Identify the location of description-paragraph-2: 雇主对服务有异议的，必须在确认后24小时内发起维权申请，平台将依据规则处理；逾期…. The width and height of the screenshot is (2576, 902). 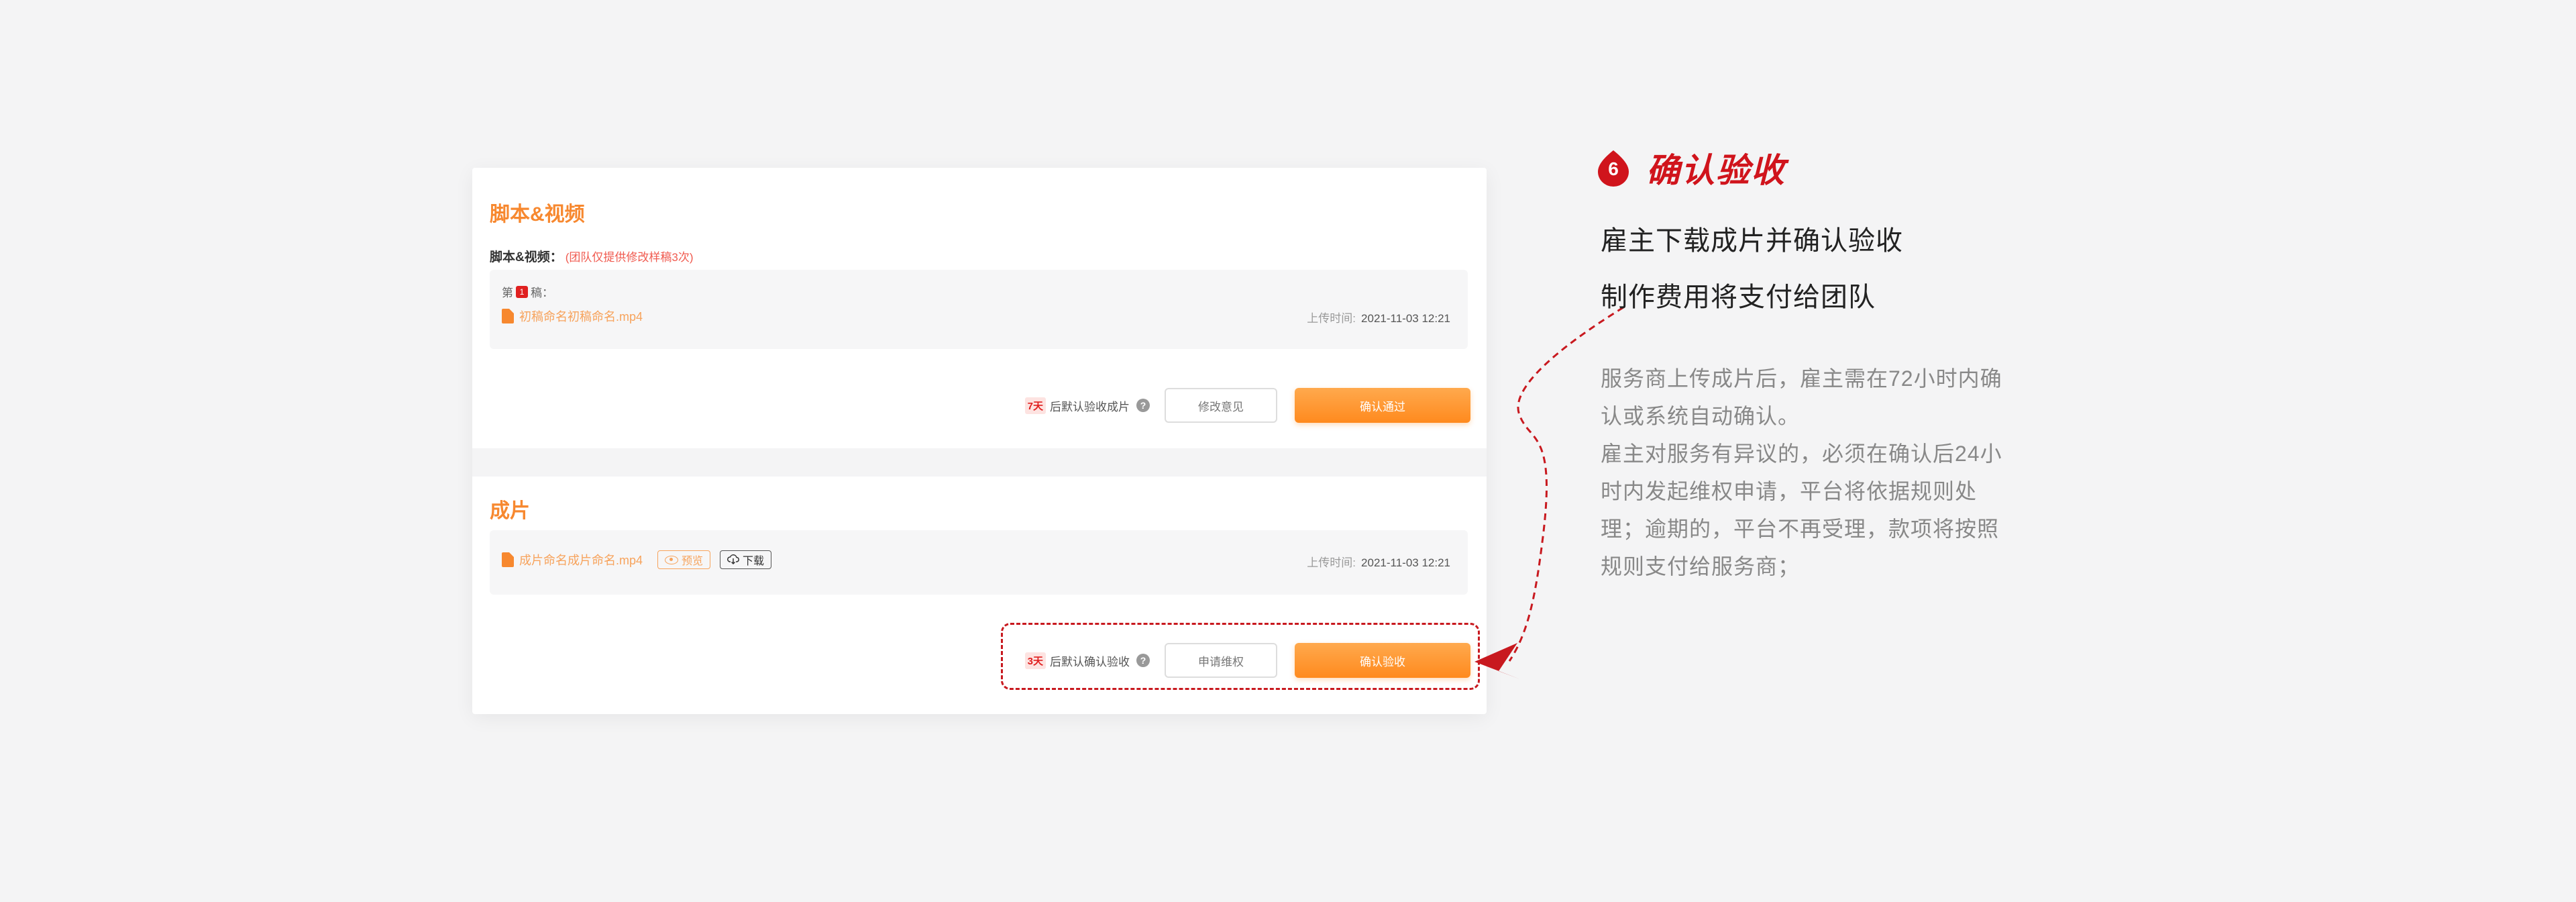
(1801, 510).